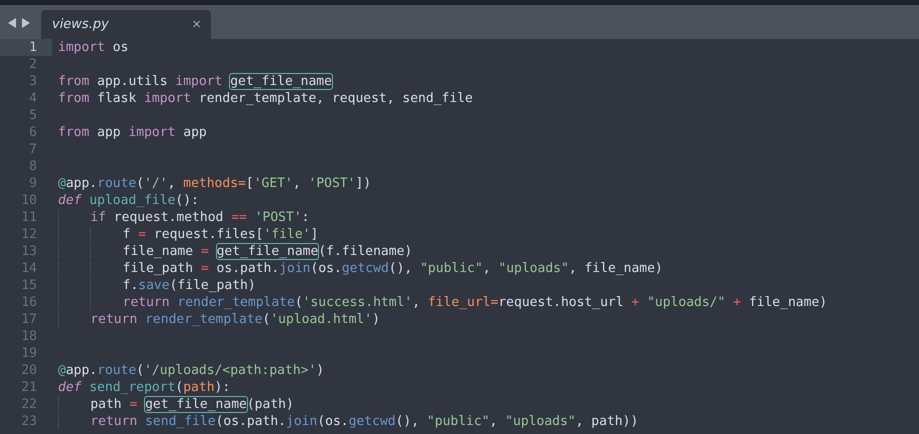 The height and width of the screenshot is (434, 919). What do you see at coordinates (191, 370) in the screenshot?
I see `code-line: @app.route('/uploads/<path:path>')` at bounding box center [191, 370].